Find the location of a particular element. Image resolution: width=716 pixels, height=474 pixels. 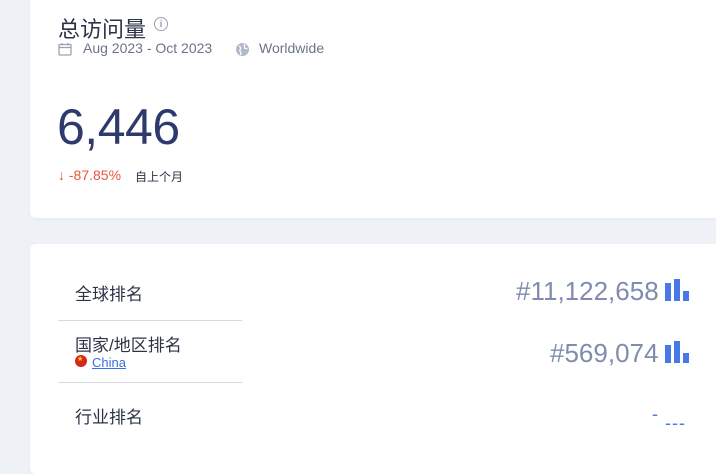

country-link: China is located at coordinates (109, 362).